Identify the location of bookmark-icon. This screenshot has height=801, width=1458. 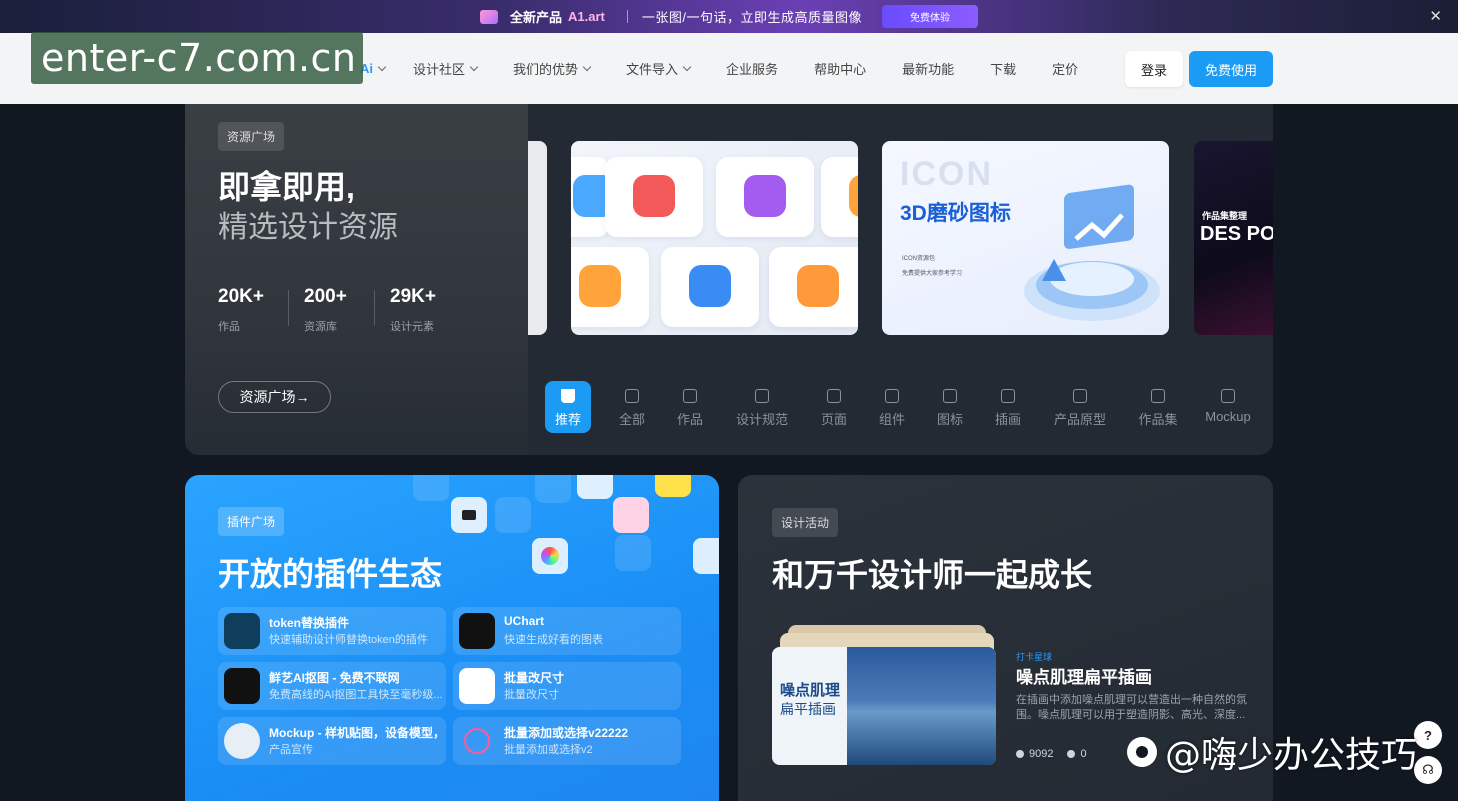
(568, 396).